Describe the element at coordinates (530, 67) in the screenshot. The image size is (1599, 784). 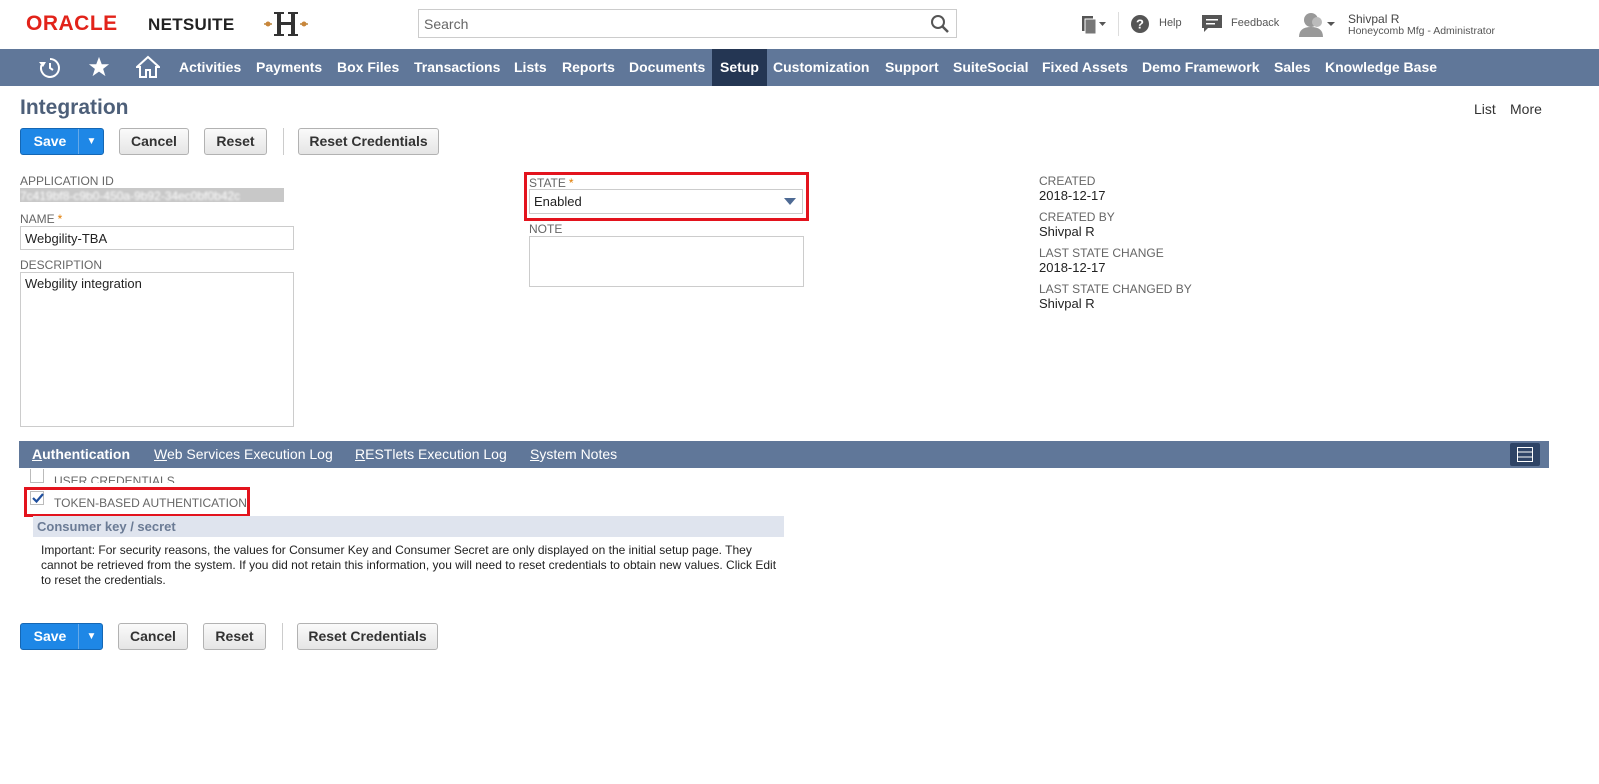
I see `nav-lists: Lists` at that location.